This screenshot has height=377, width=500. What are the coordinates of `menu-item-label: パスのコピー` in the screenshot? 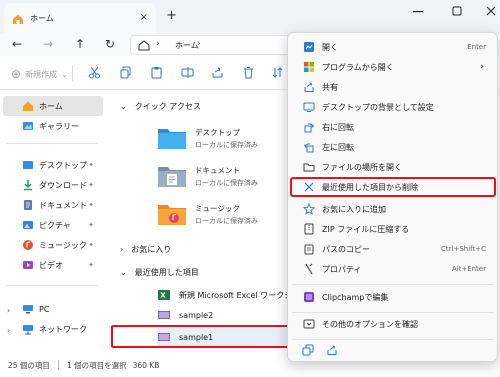 It's located at (346, 249).